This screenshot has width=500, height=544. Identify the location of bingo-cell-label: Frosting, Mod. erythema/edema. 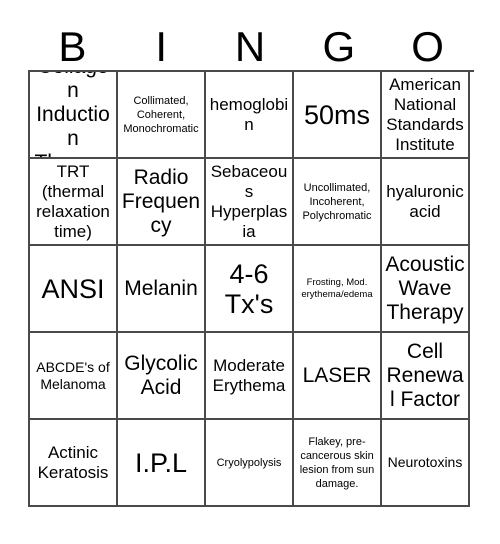
(337, 288).